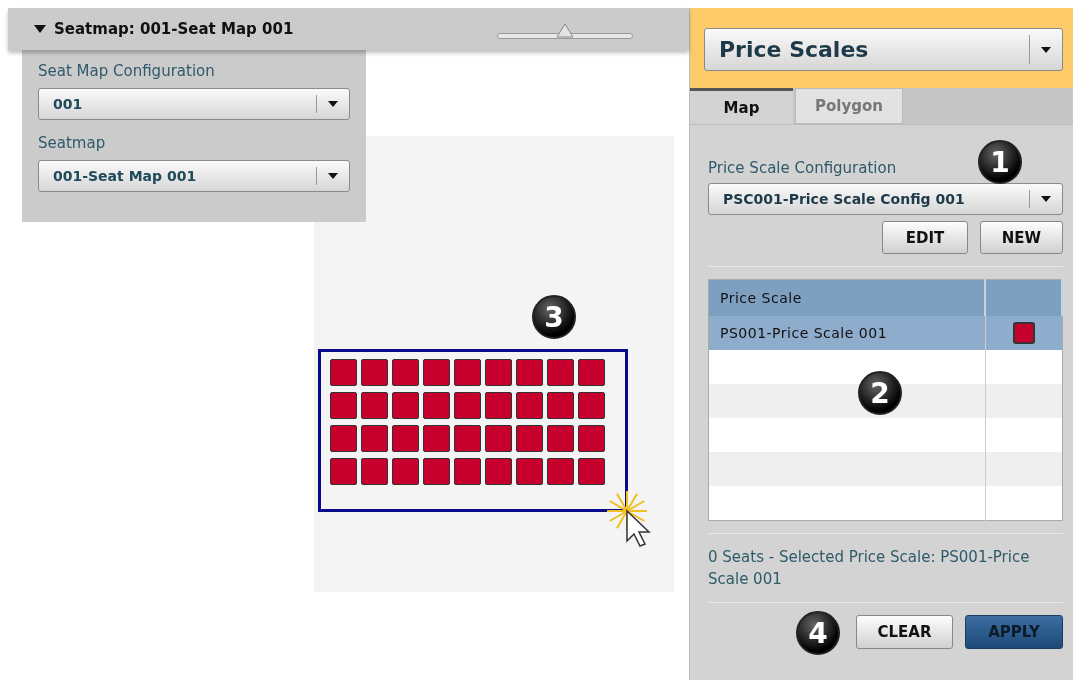 This screenshot has width=1073, height=698. What do you see at coordinates (925, 237) in the screenshot?
I see `edit-button: EDIT` at bounding box center [925, 237].